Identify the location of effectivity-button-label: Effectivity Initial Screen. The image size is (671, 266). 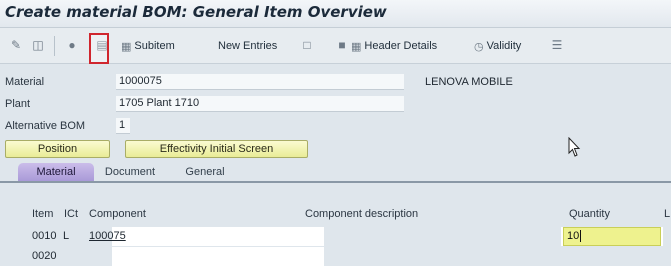
(216, 149).